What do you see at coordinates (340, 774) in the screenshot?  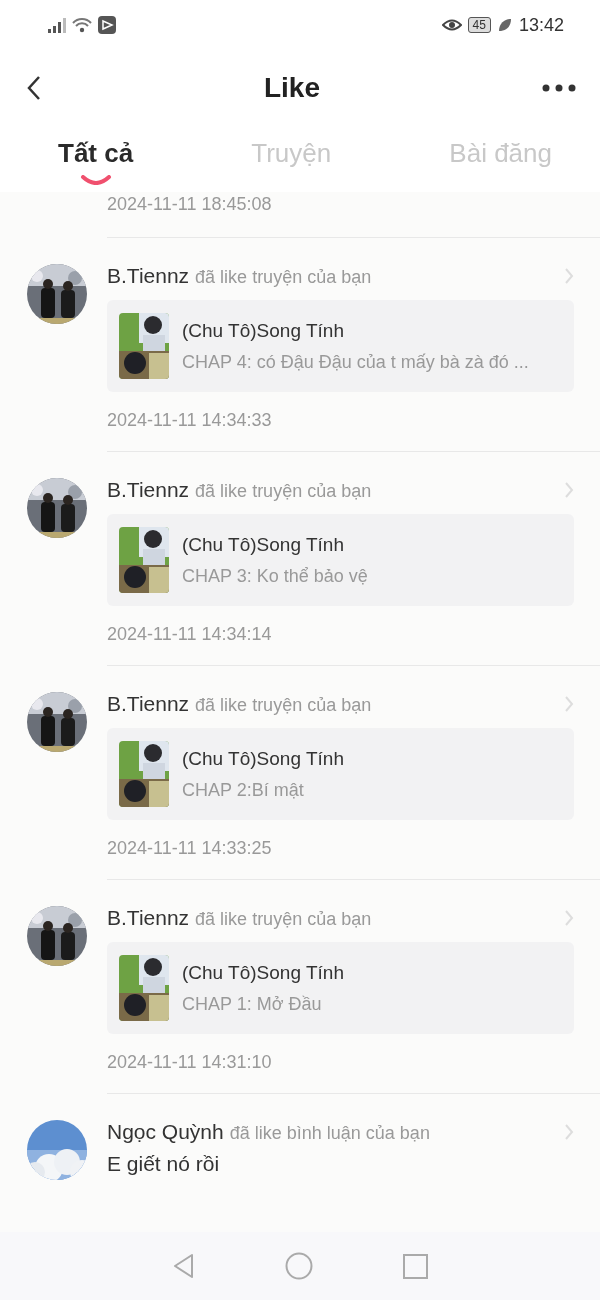 I see `story-card: (Chu Tô)Song Tính CHAP 2:Bí mật` at bounding box center [340, 774].